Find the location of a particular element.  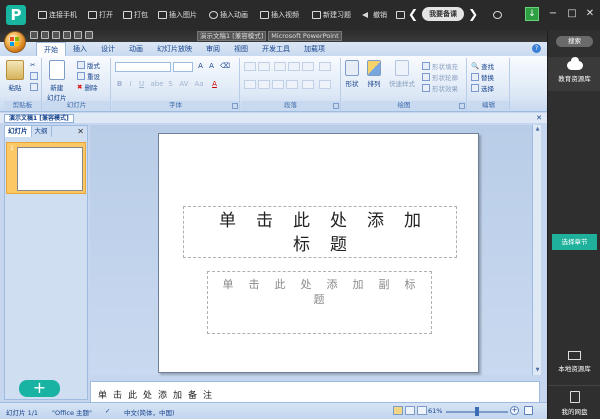

local-resource-library: 本地资源库 is located at coordinates (574, 362).